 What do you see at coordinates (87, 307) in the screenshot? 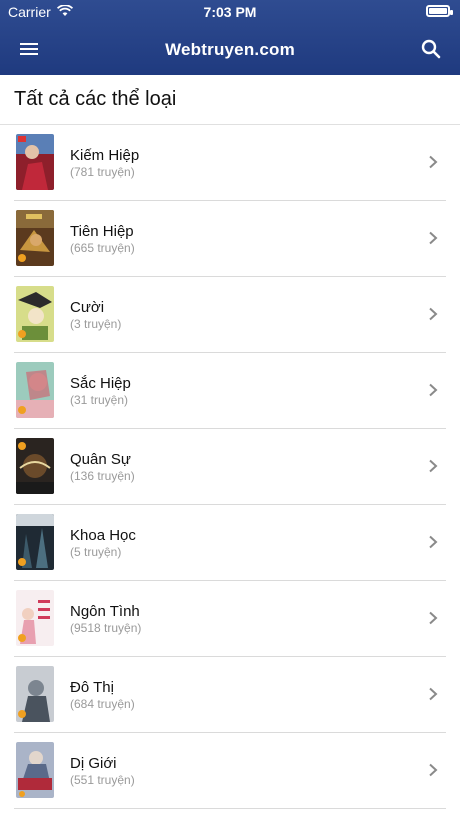
I see `genre-name: Cười` at bounding box center [87, 307].